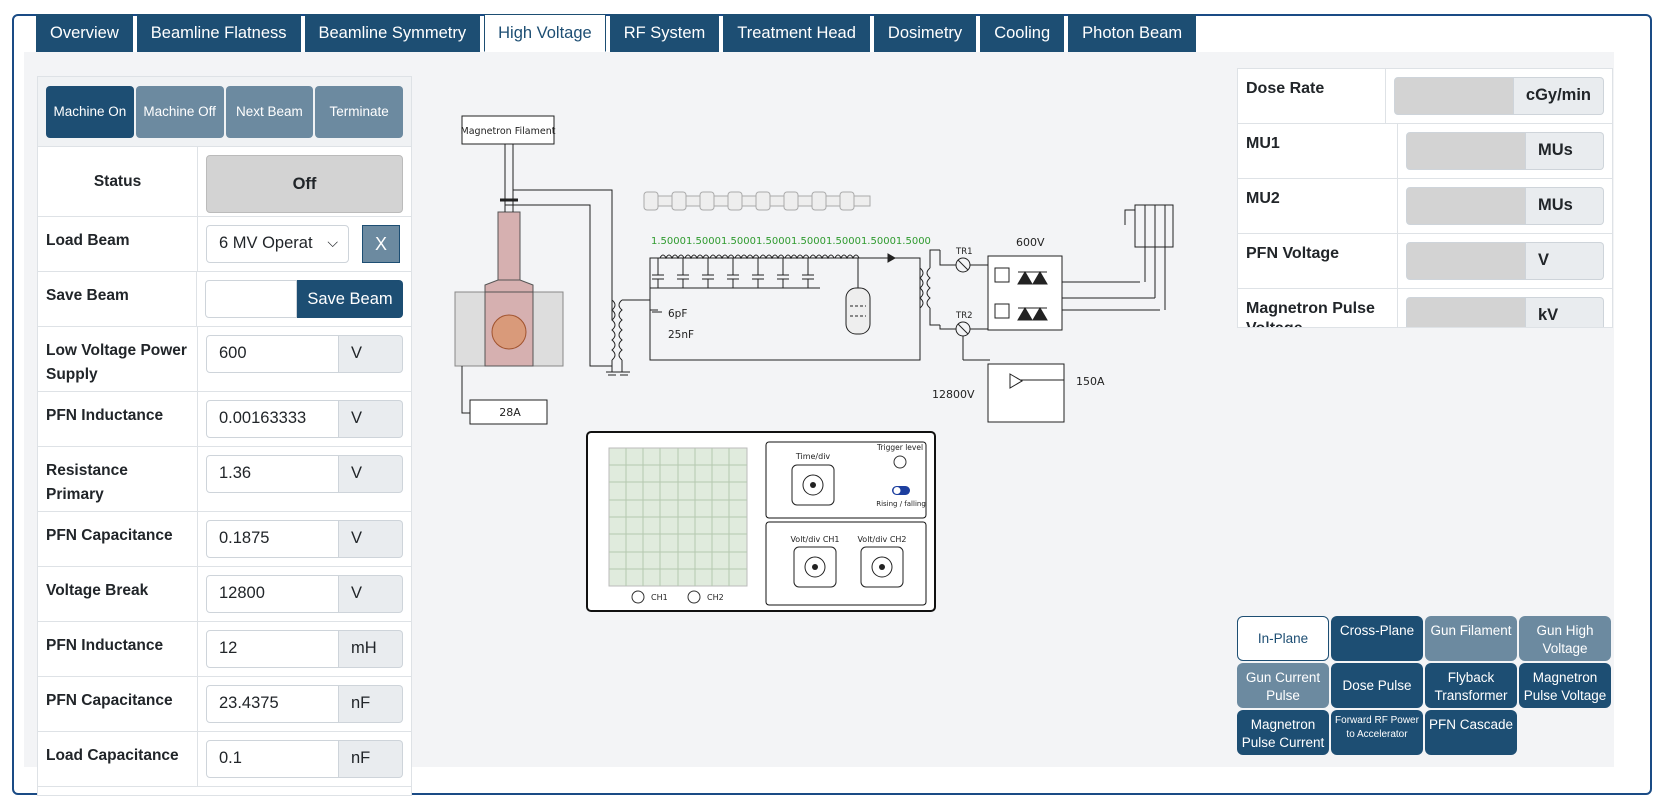 This screenshot has height=797, width=1663. I want to click on magnetron-pulse-voltage-button: Magnetron Pulse Voltage, so click(1565, 685).